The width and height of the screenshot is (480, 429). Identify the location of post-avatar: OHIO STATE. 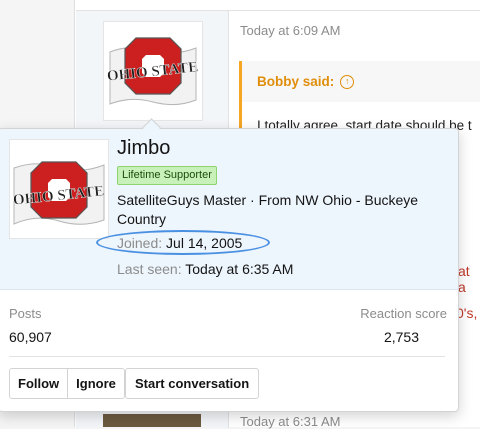
(153, 71).